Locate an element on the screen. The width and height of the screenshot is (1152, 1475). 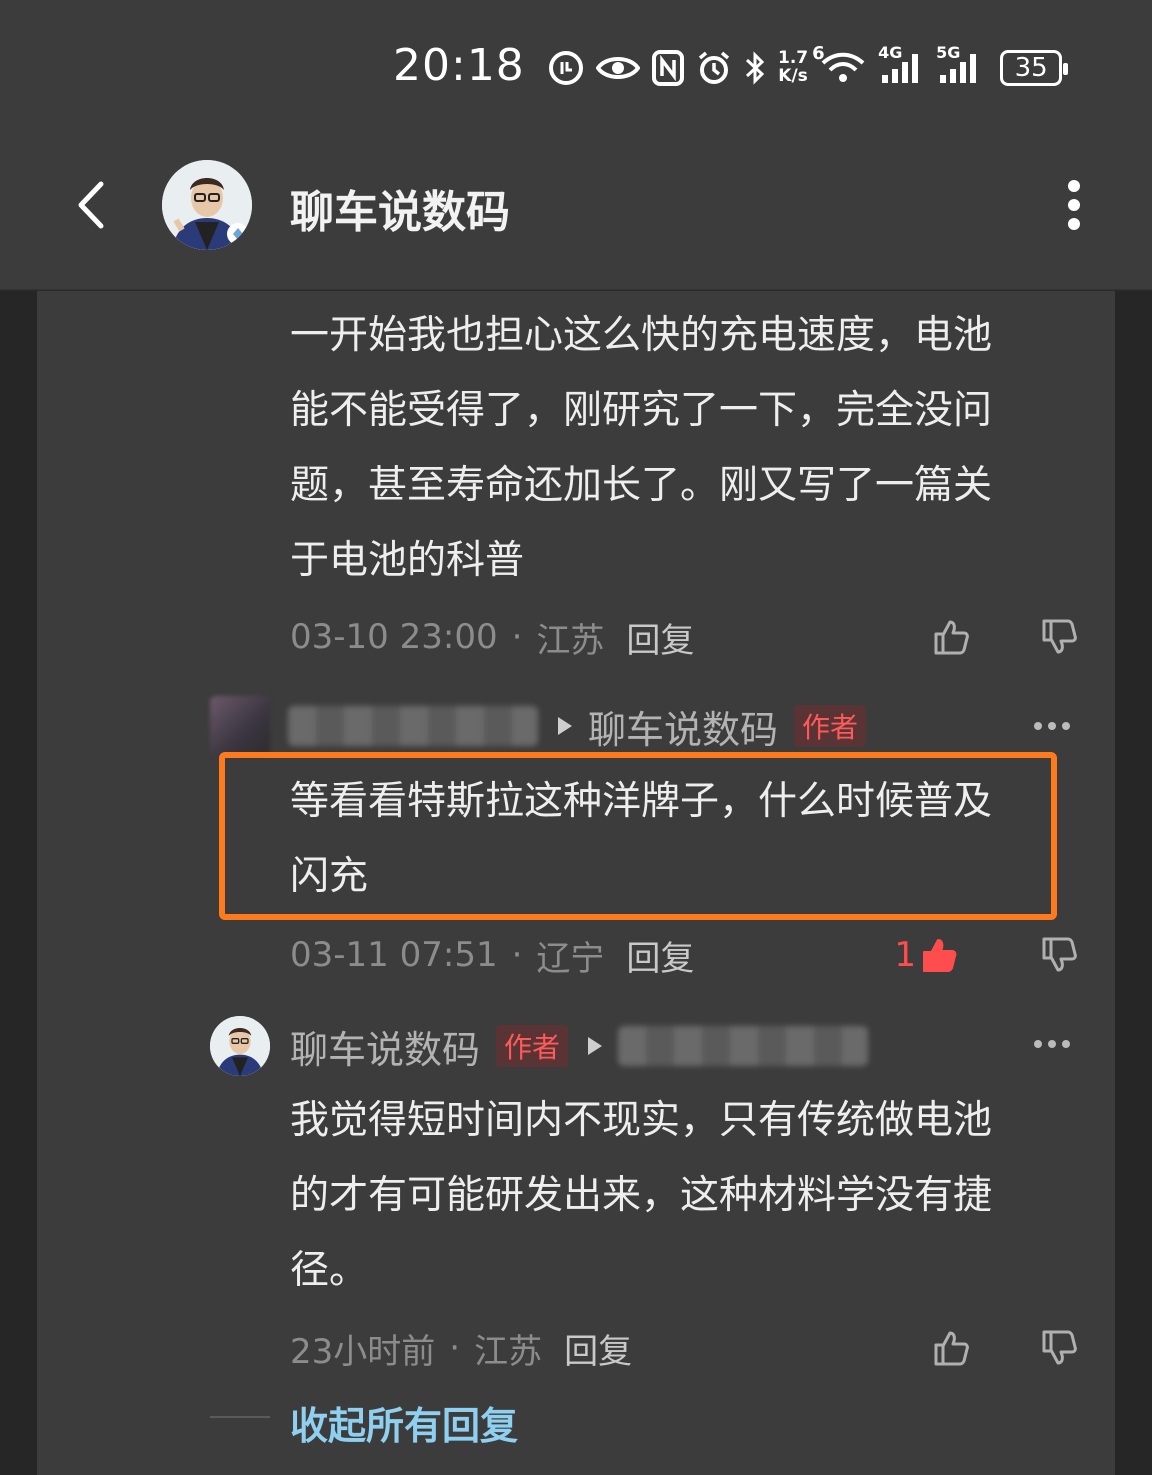
signal-5g-icon: 5G is located at coordinates (959, 65).